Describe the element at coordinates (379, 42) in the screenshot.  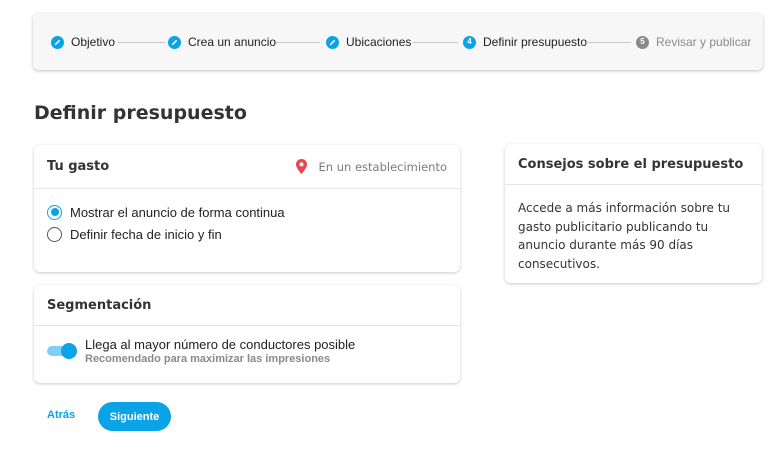
I see `step-label: Ubicaciones` at that location.